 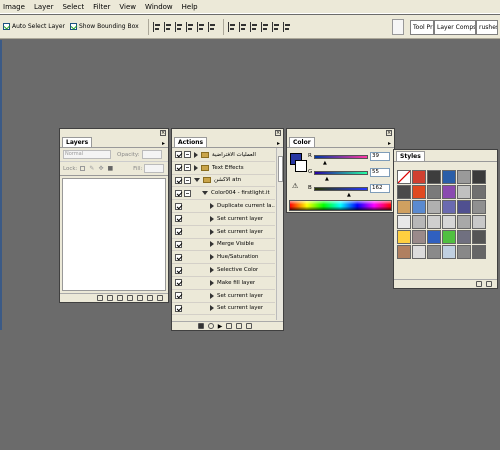 What do you see at coordinates (341, 189) in the screenshot?
I see `blue-slider` at bounding box center [341, 189].